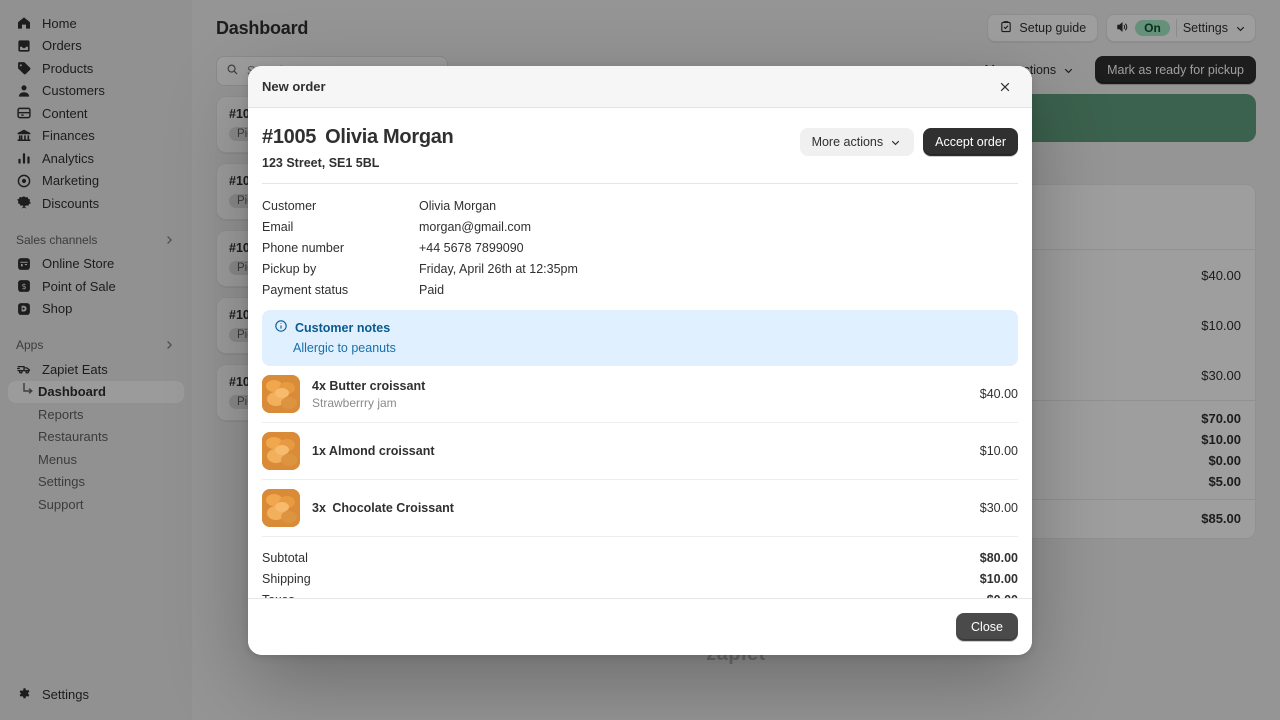 The height and width of the screenshot is (720, 1280). Describe the element at coordinates (286, 578) in the screenshot. I see `total-label: Shipping` at that location.